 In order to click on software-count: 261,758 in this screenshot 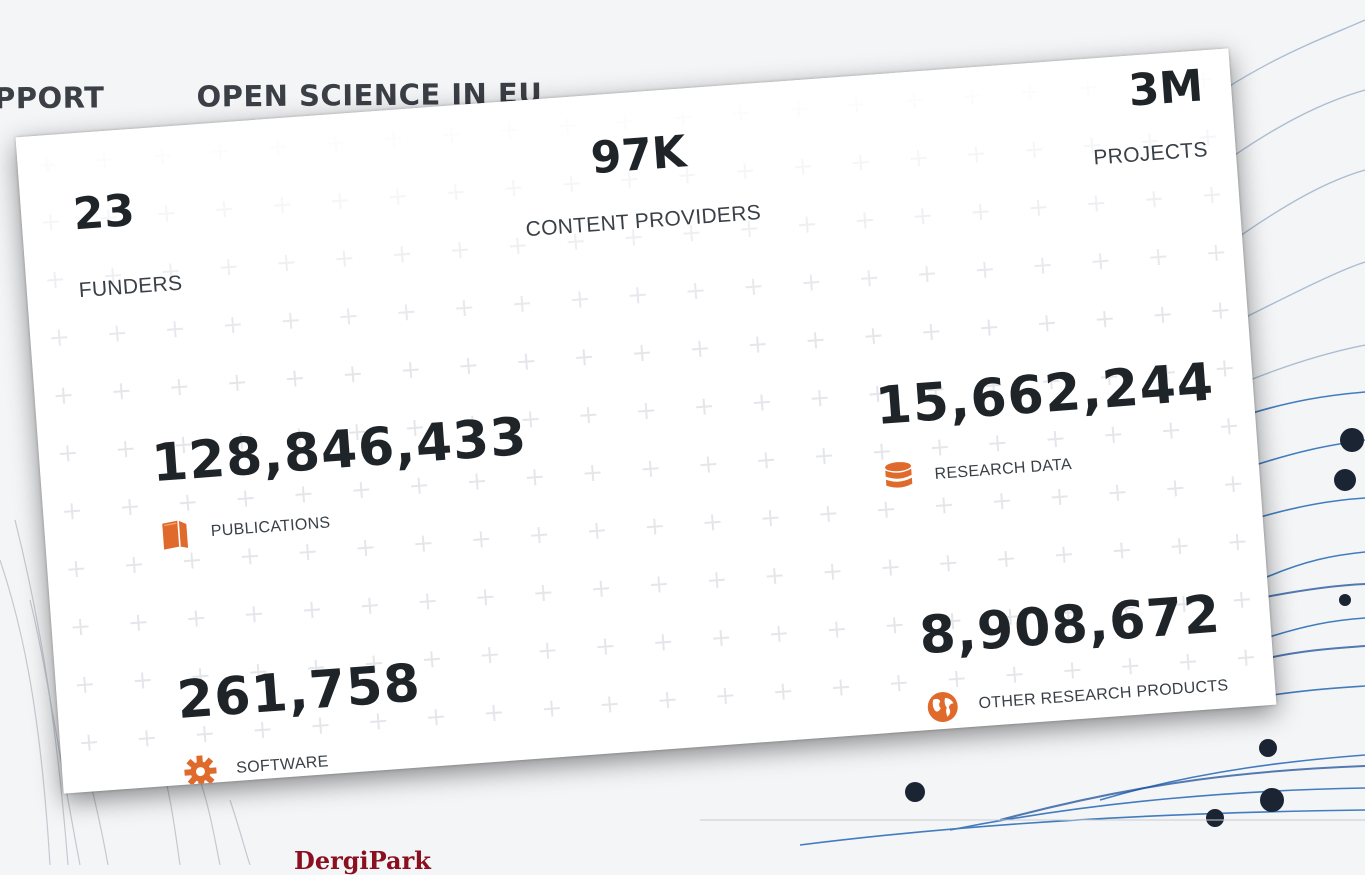, I will do `click(299, 692)`.